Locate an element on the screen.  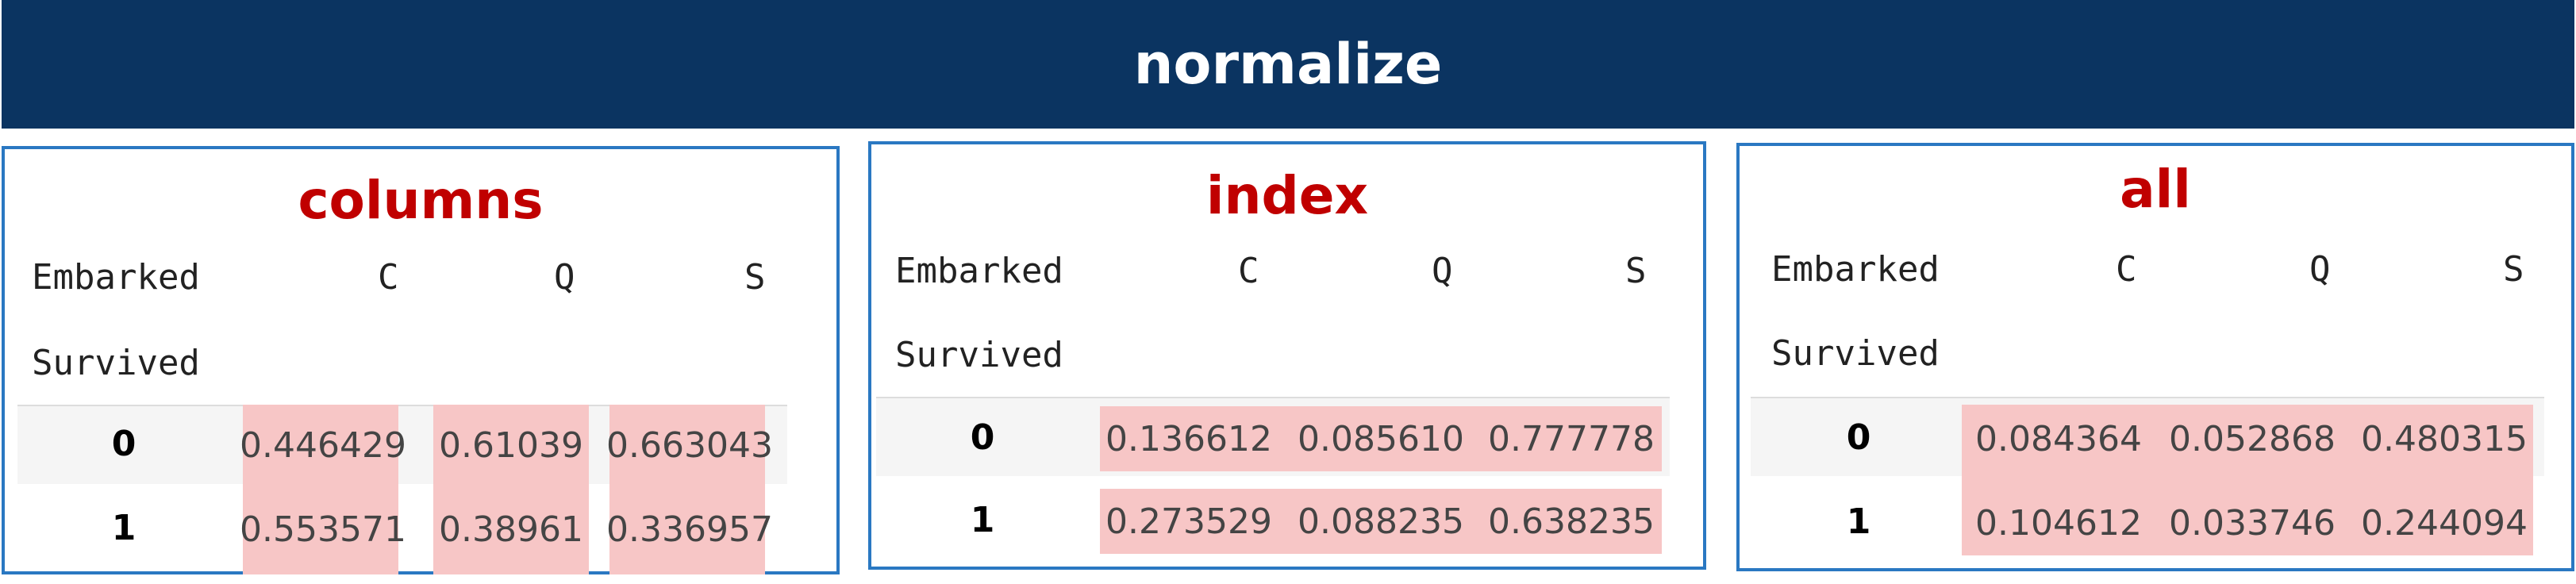
cell-0-q: 0.085610 is located at coordinates (1381, 439).